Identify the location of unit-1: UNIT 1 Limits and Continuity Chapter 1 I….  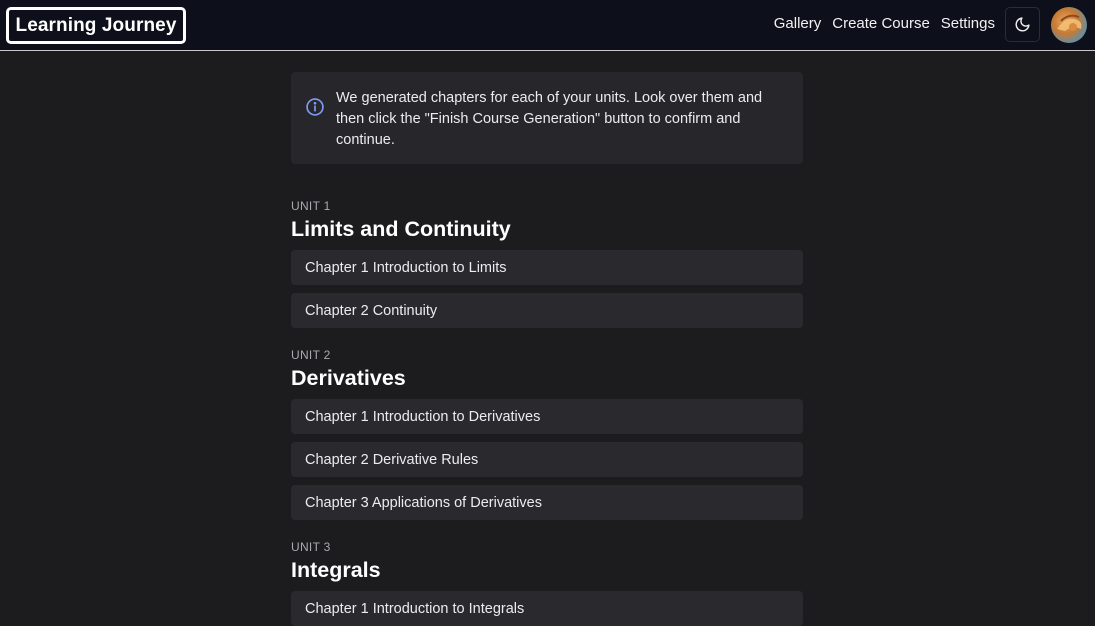
(547, 263).